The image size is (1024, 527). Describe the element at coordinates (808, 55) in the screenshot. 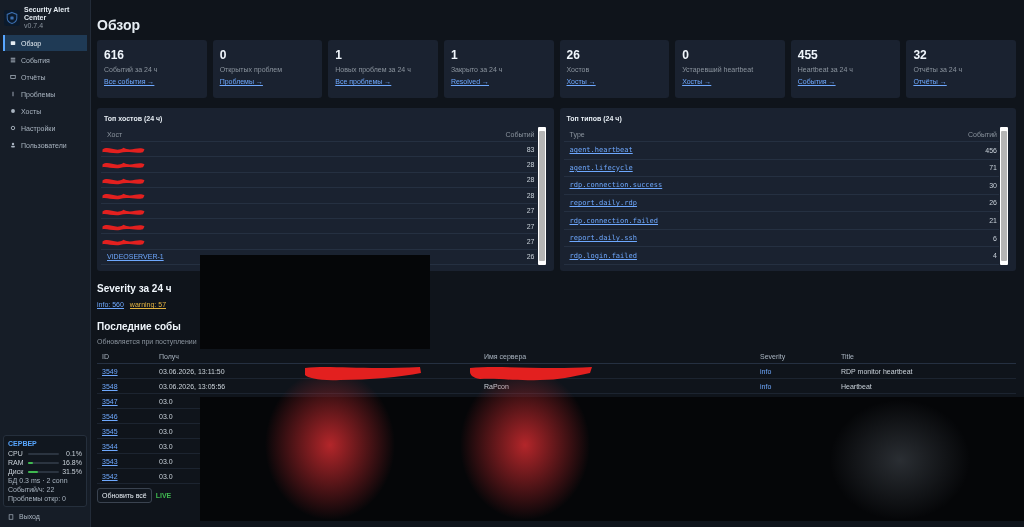

I see `stat-value: 455` at that location.